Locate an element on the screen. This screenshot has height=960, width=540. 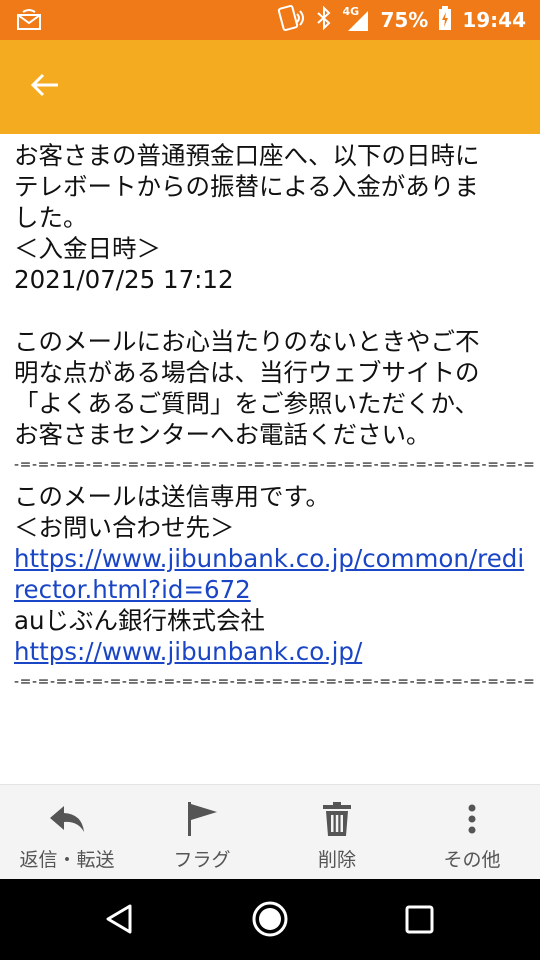
bluetooth-icon is located at coordinates (324, 20).